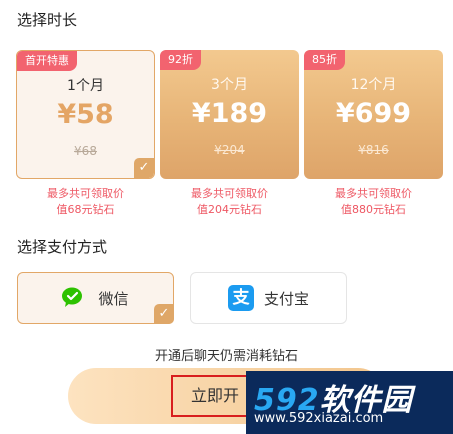 The image size is (453, 434). Describe the element at coordinates (47, 61) in the screenshot. I see `plan-badge: 首开特惠` at that location.